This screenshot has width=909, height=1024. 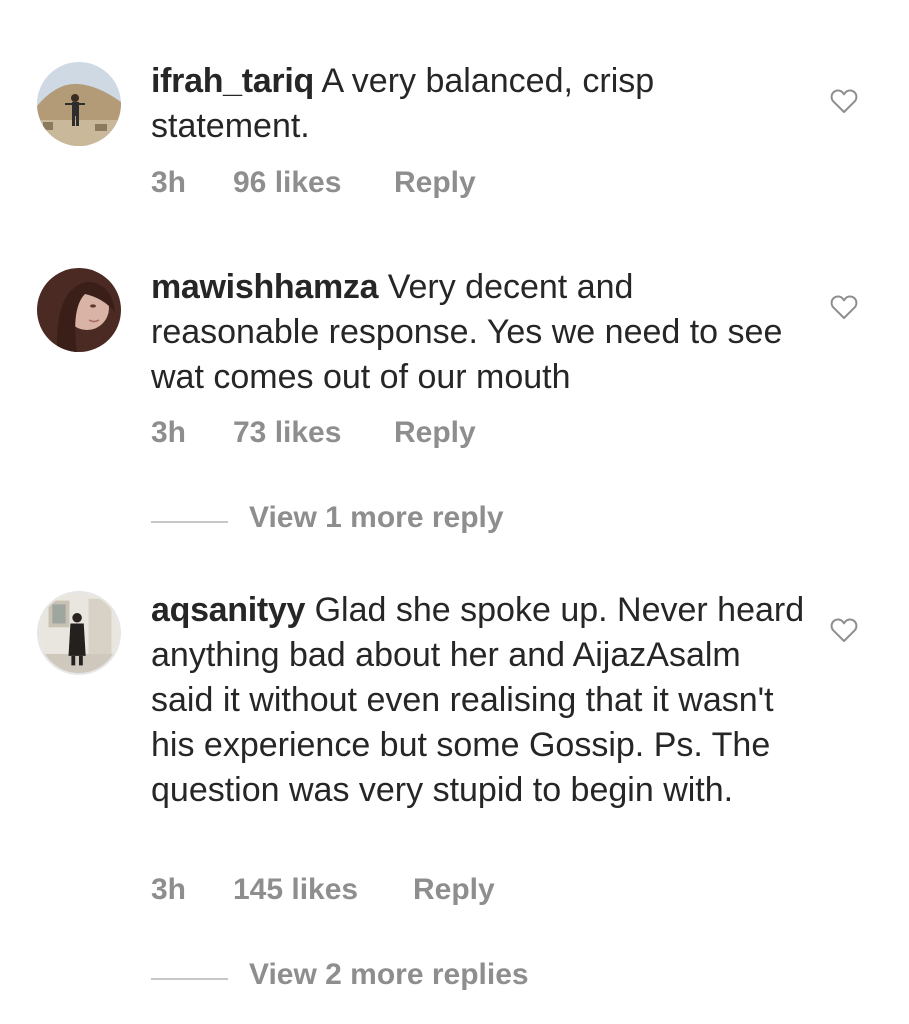 I want to click on comment-username: aqsanityy, so click(x=228, y=610).